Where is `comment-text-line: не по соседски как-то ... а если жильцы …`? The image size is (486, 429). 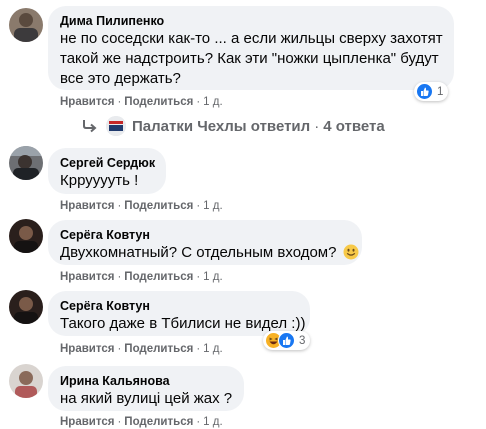
comment-text-line: не по соседски как-то ... а если жильцы … is located at coordinates (251, 38).